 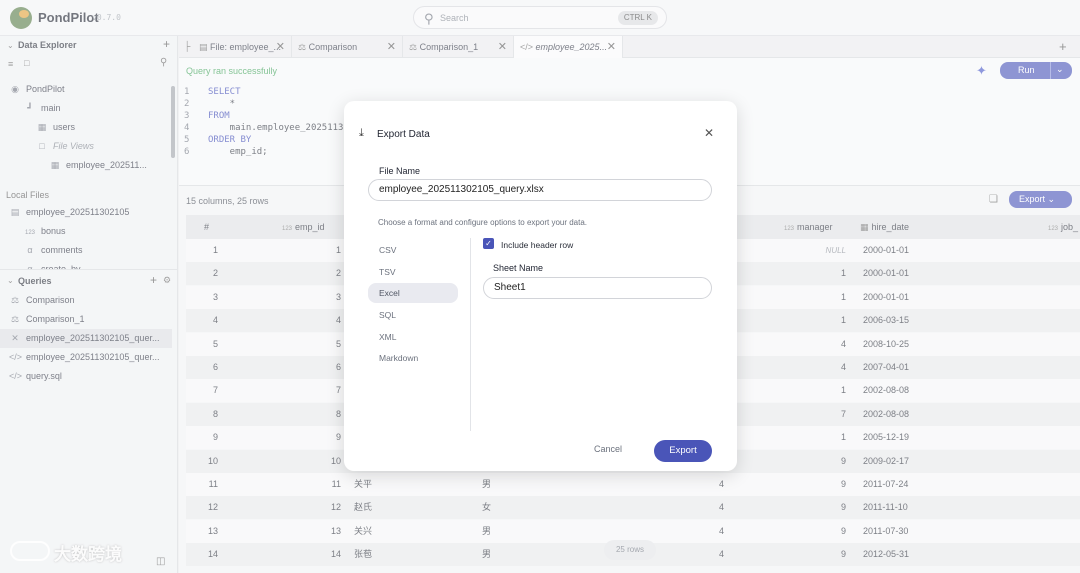 I want to click on divider, so click(x=470, y=334).